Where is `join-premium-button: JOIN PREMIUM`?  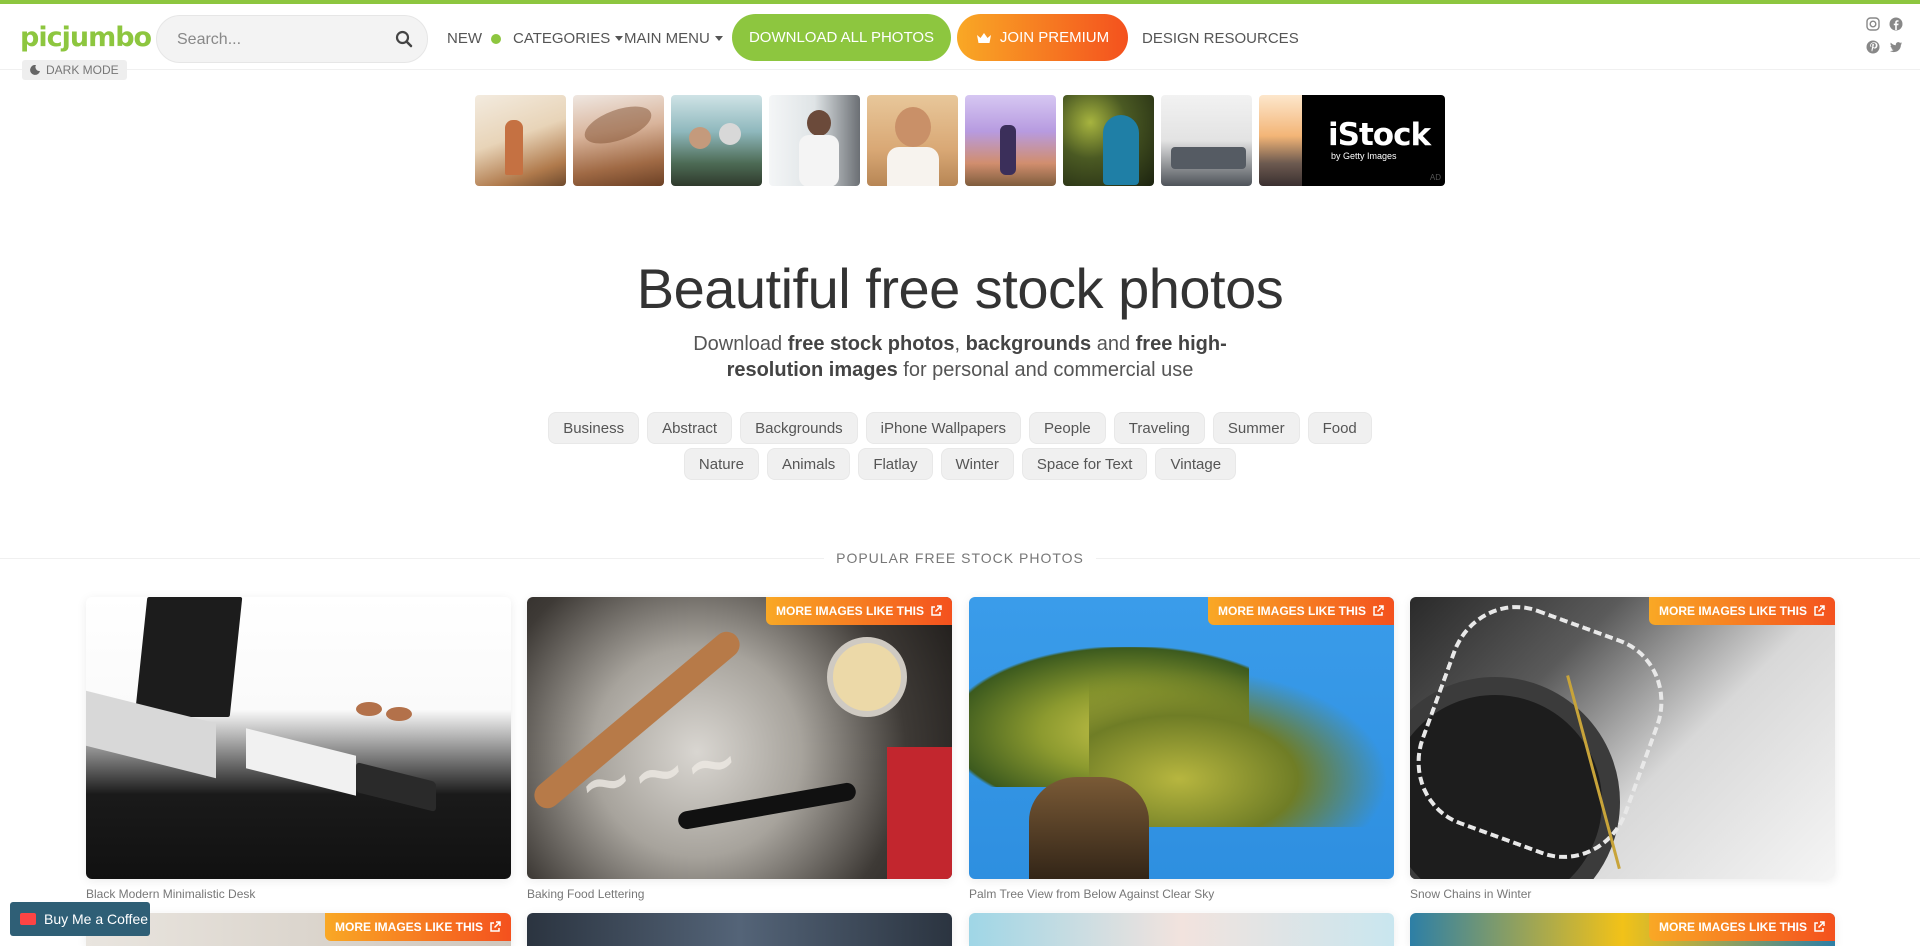 join-premium-button: JOIN PREMIUM is located at coordinates (1042, 37).